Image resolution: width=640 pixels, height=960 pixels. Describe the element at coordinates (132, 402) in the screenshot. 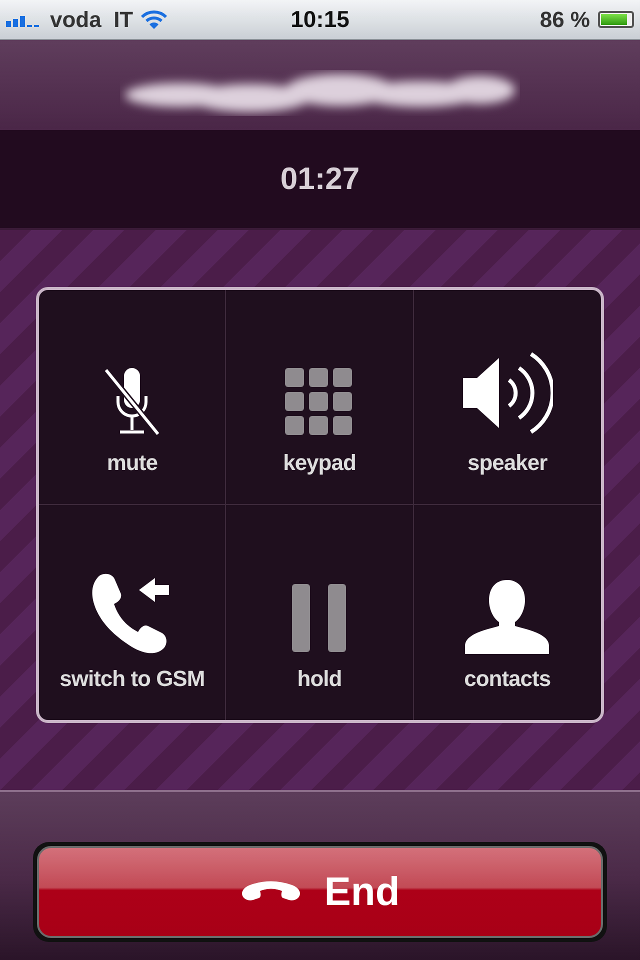

I see `muted-microphone-icon` at that location.